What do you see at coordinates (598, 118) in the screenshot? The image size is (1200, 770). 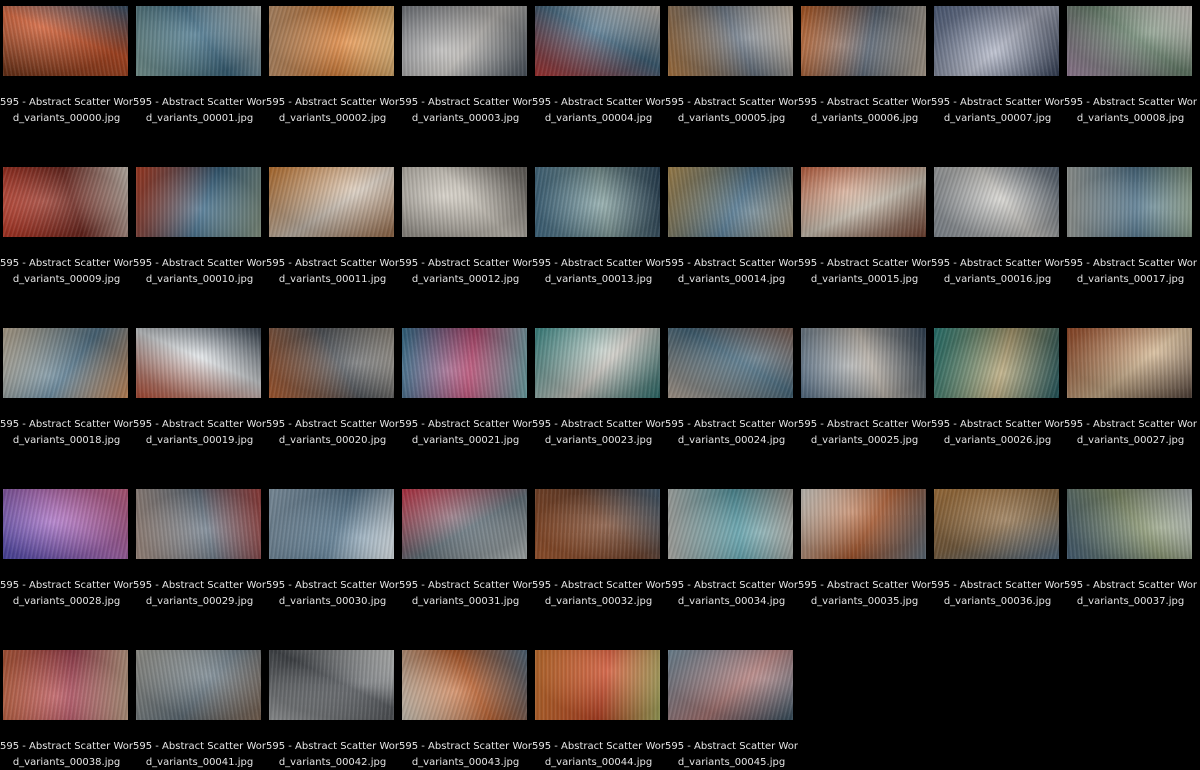 I see `file-name-line2: d_variants_00004.jpg` at bounding box center [598, 118].